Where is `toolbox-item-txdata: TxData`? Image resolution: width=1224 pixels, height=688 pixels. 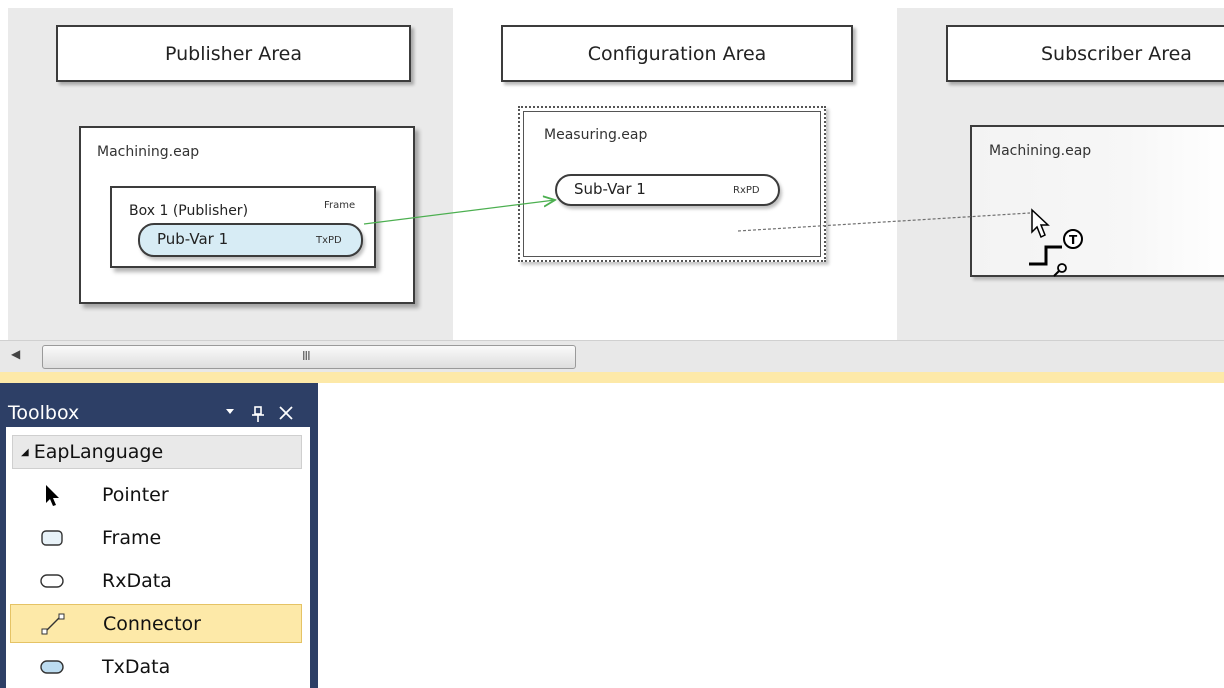 toolbox-item-txdata: TxData is located at coordinates (156, 666).